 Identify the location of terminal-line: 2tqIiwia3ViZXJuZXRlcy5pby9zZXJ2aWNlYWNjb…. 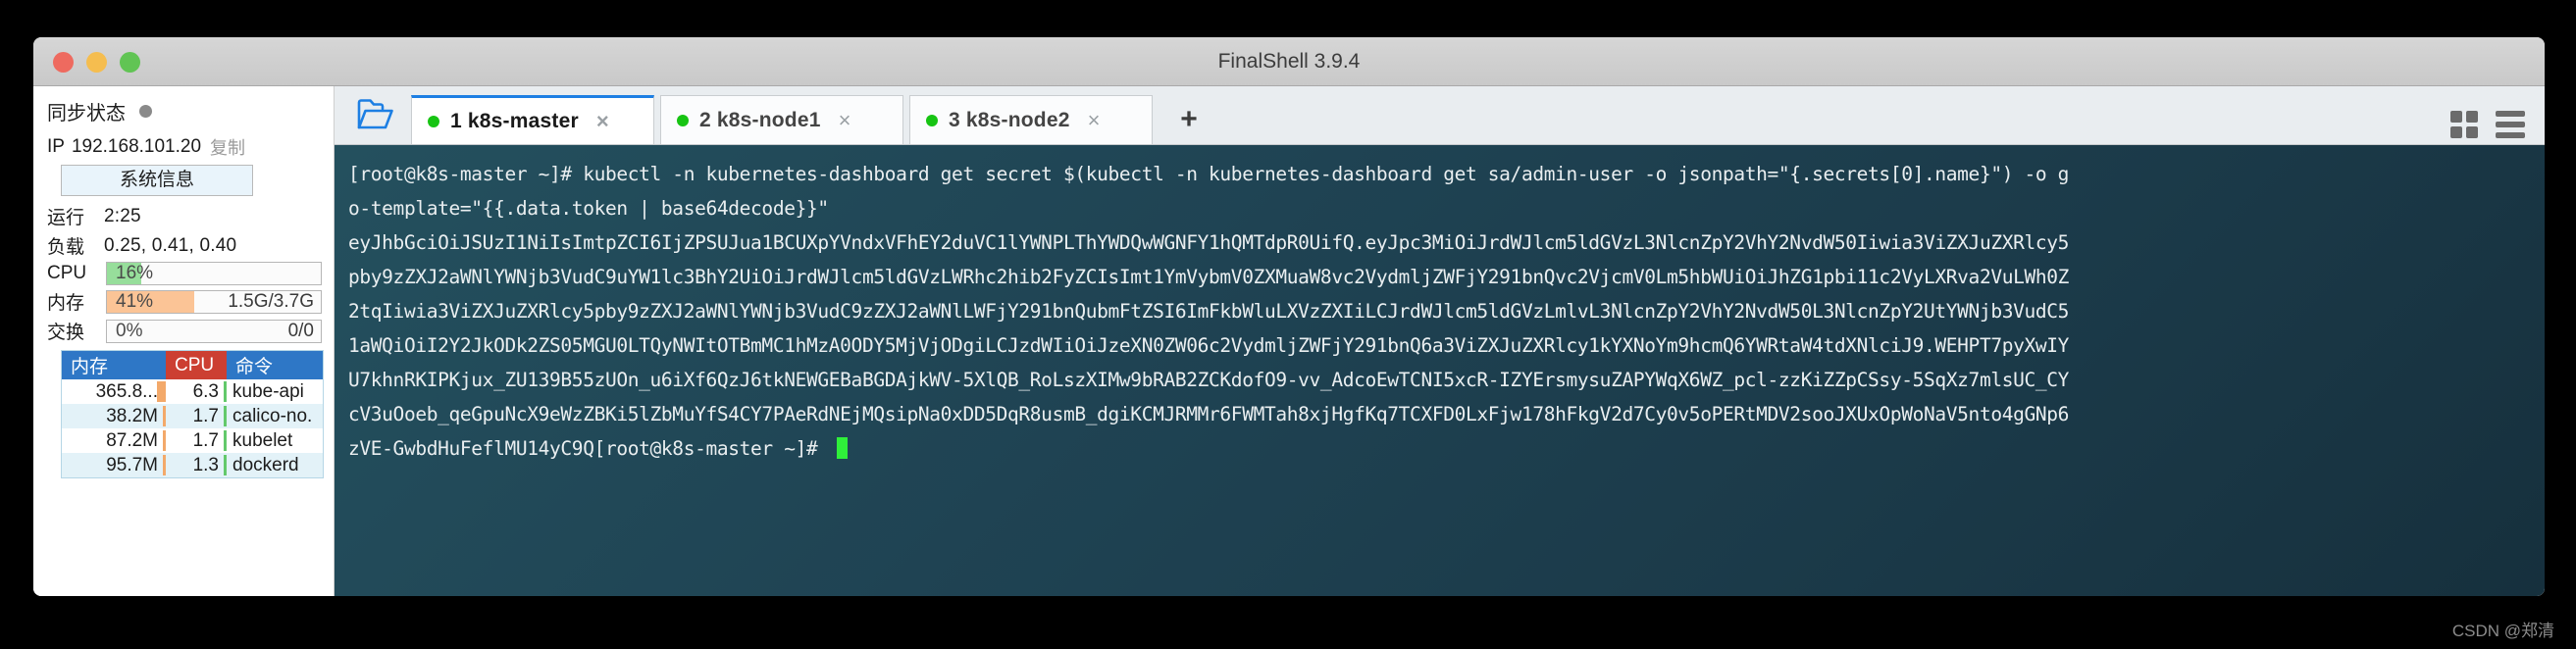
(1209, 312).